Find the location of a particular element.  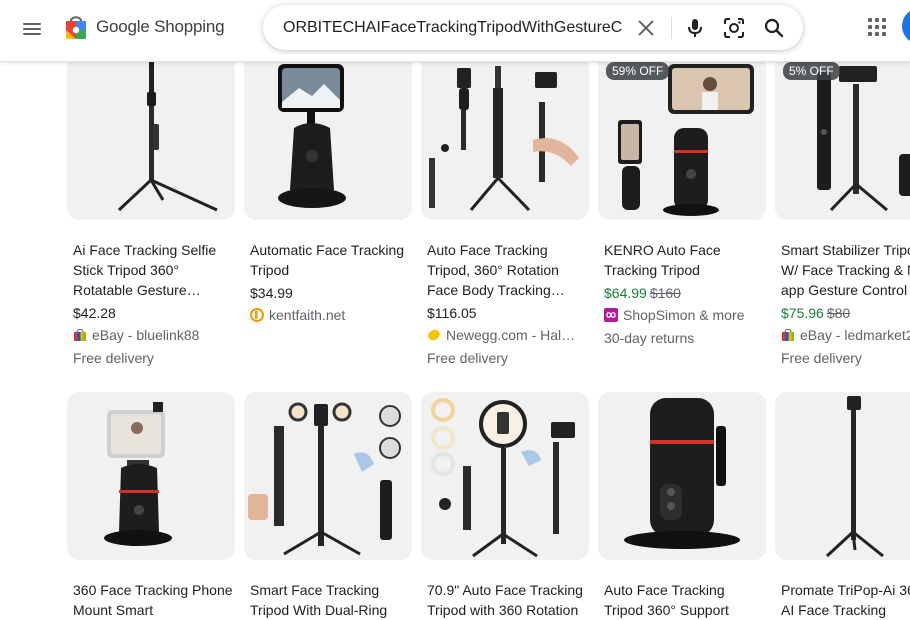

ring-light-tripod-image is located at coordinates (503, 478).